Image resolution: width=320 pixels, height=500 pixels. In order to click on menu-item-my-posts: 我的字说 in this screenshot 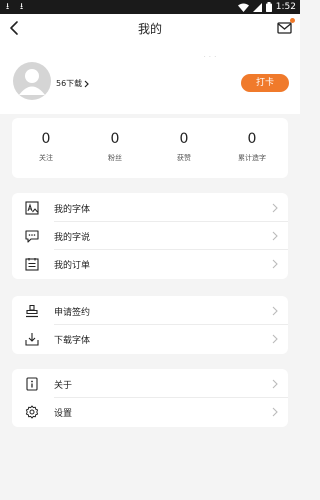, I will do `click(150, 236)`.